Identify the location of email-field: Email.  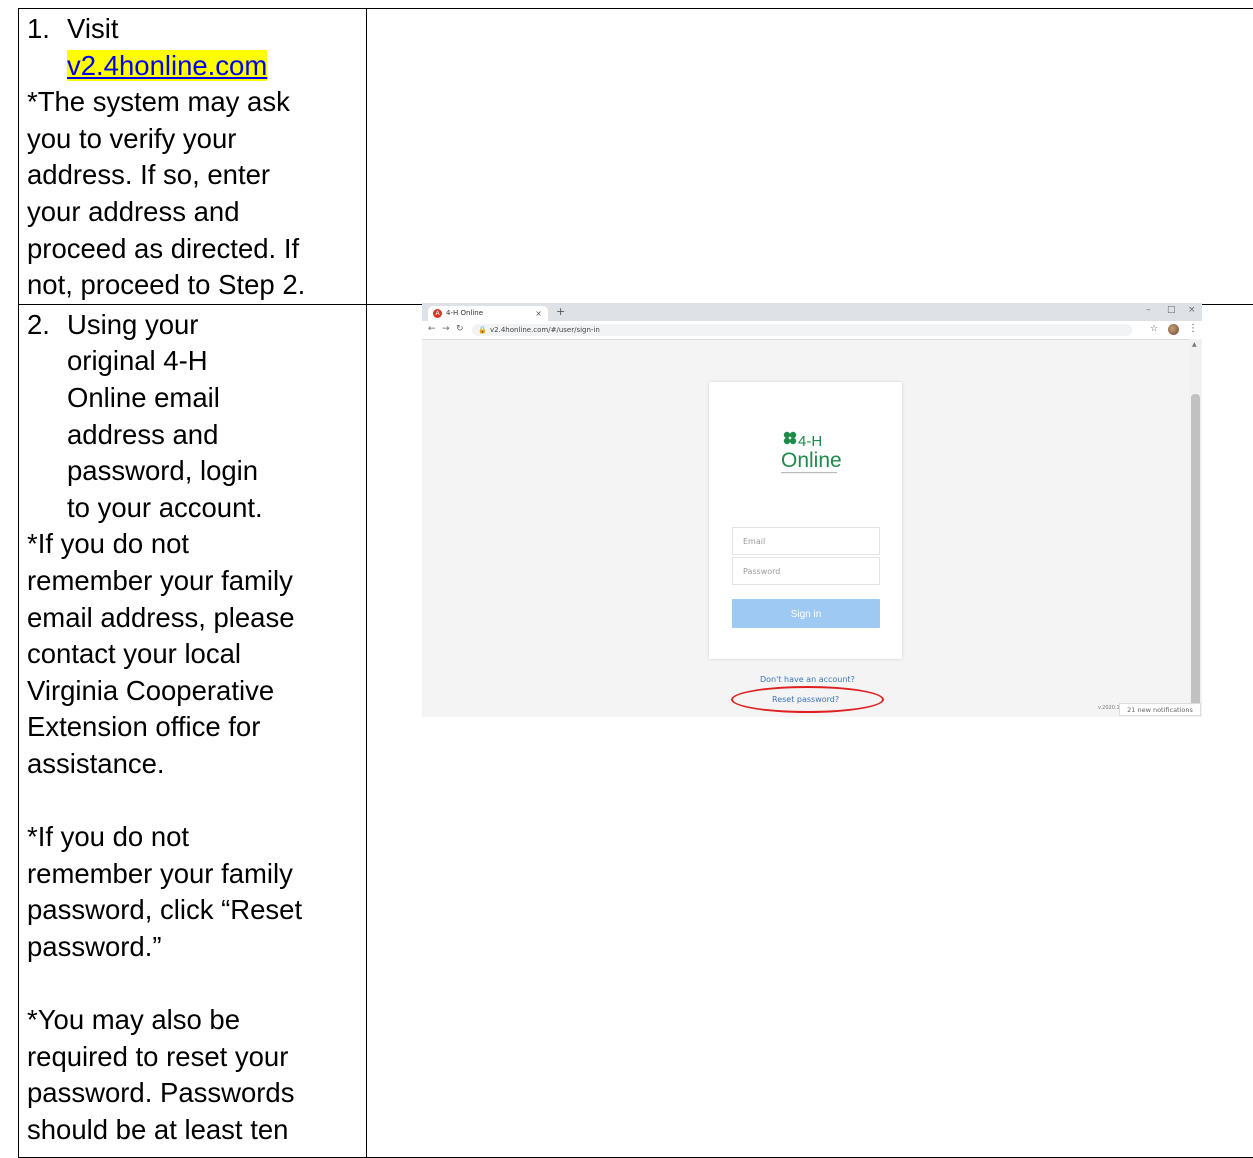
(806, 541).